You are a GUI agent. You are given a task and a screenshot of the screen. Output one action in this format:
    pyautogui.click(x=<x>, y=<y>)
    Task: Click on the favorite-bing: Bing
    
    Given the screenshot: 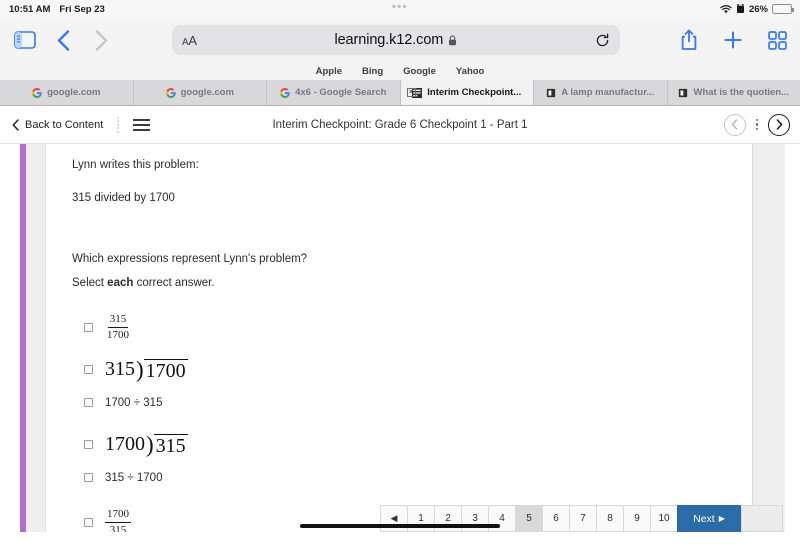 What is the action you would take?
    pyautogui.click(x=372, y=71)
    